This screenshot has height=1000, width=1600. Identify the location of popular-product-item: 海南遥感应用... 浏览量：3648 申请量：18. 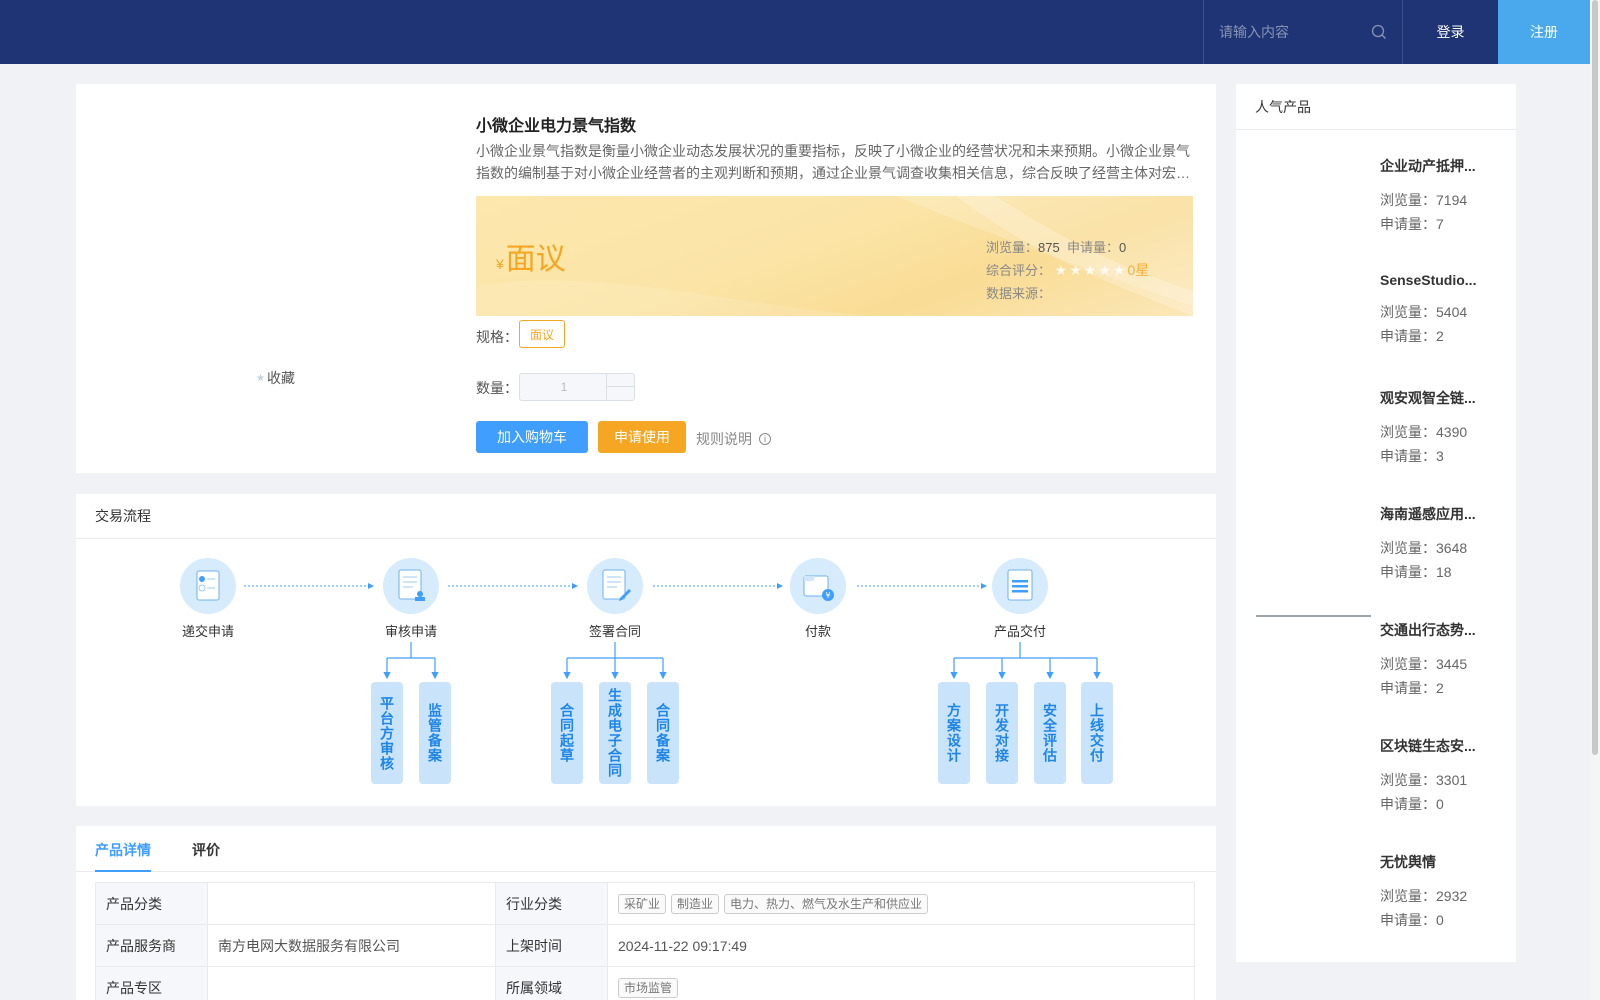
(1428, 544).